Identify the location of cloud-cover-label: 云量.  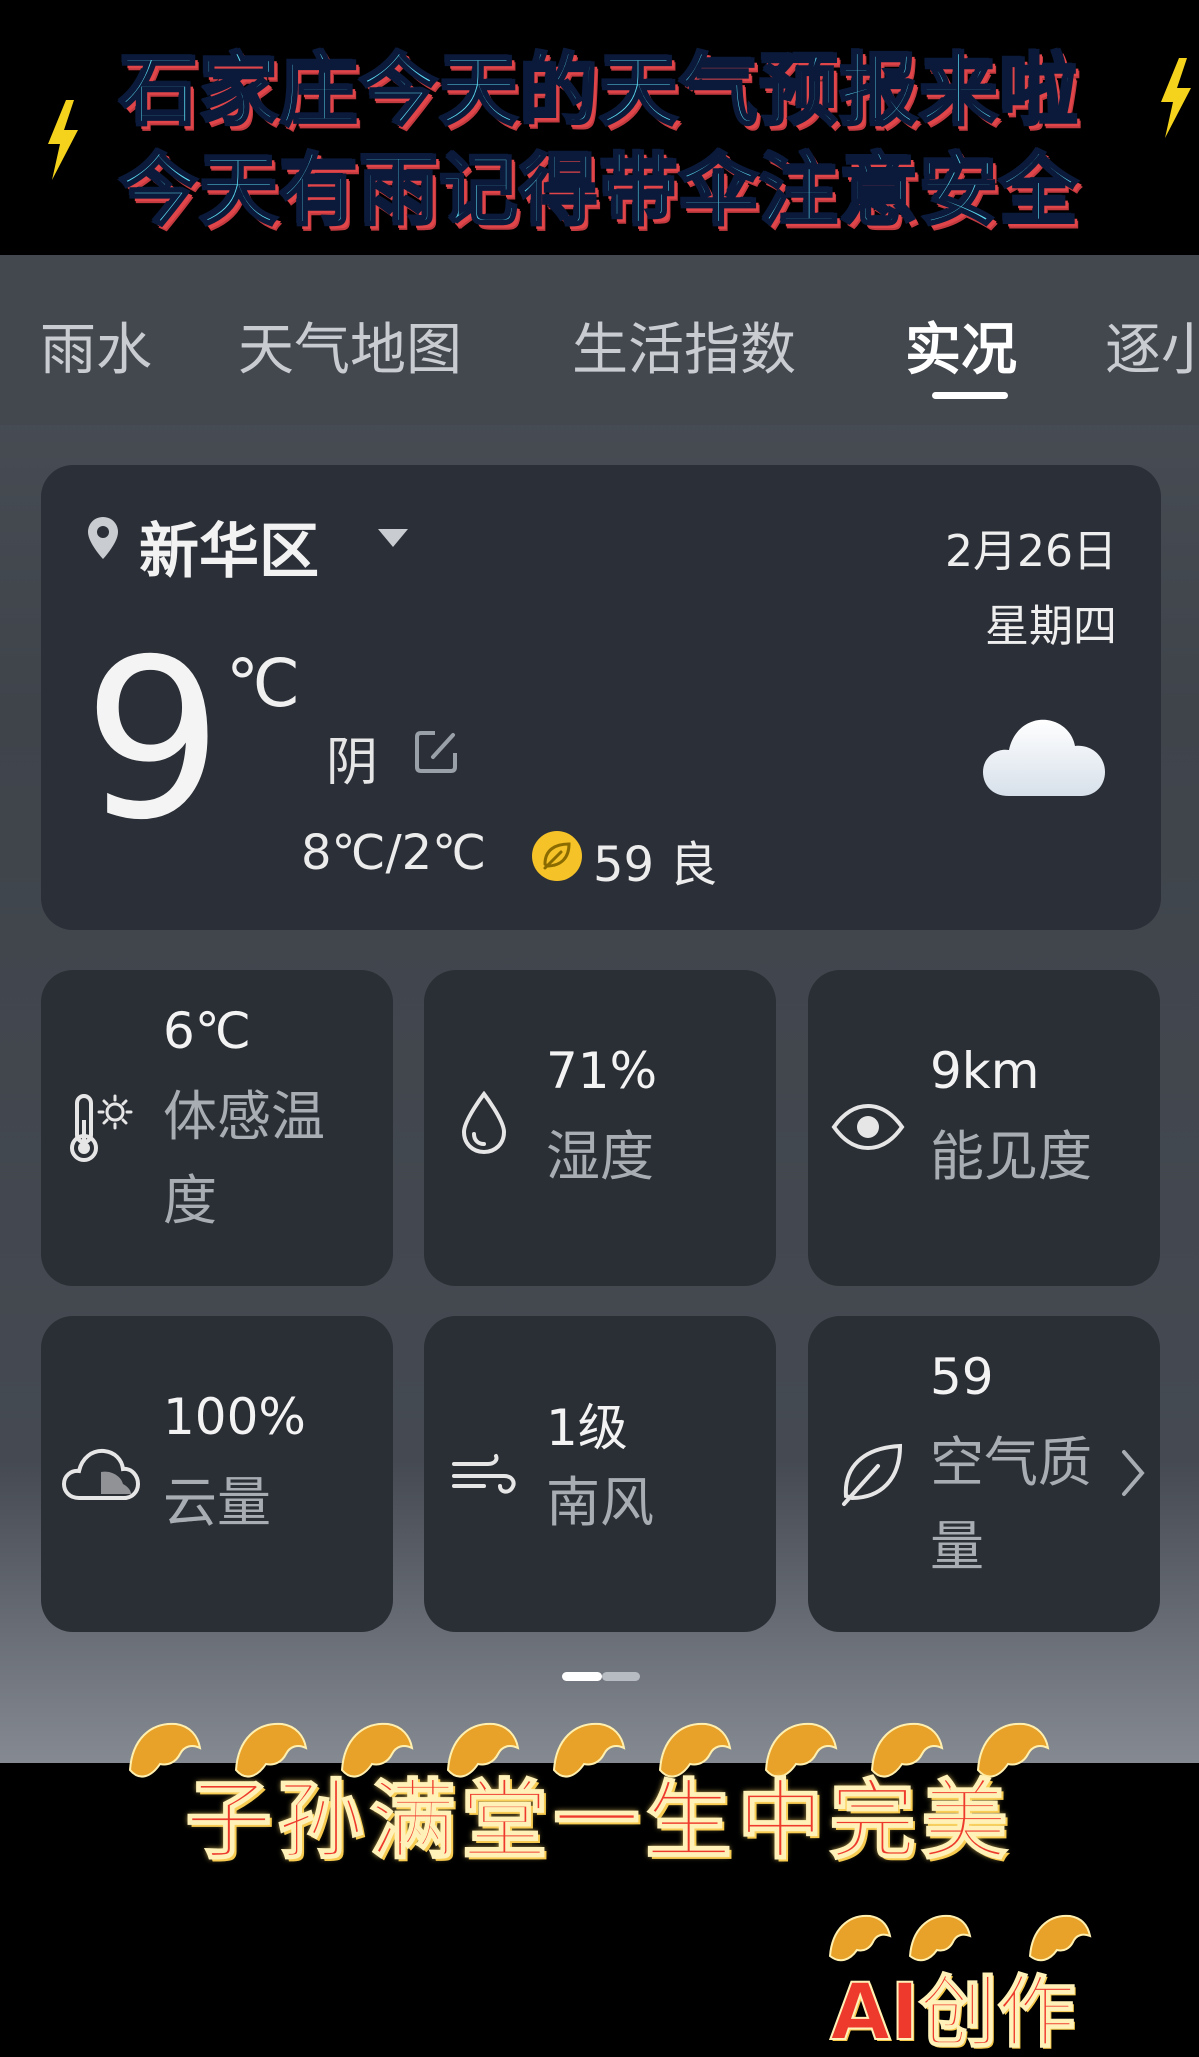
(217, 1502).